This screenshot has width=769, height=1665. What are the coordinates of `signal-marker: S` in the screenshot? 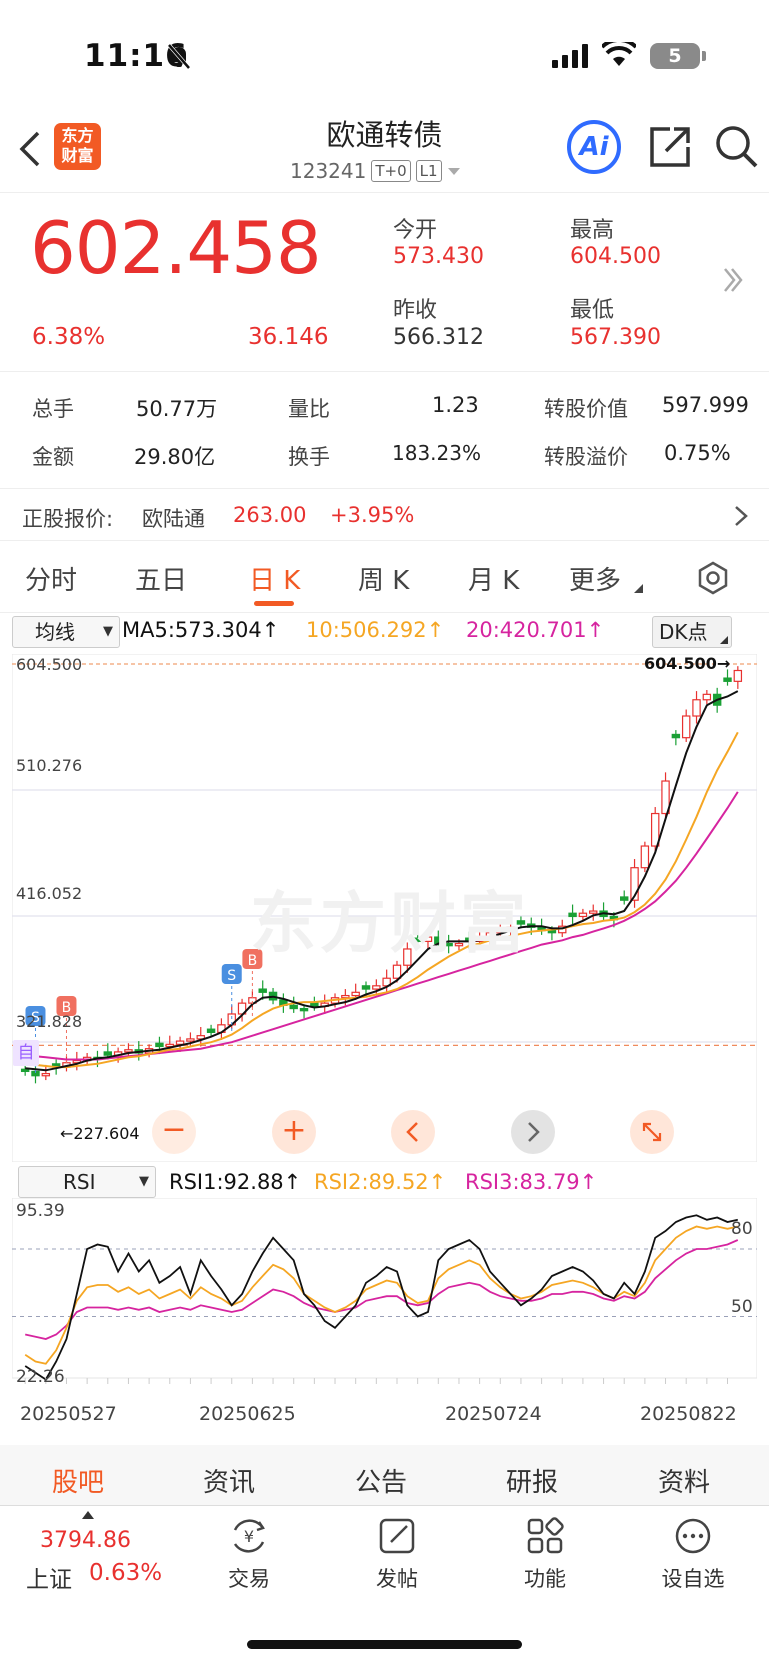 It's located at (231, 999).